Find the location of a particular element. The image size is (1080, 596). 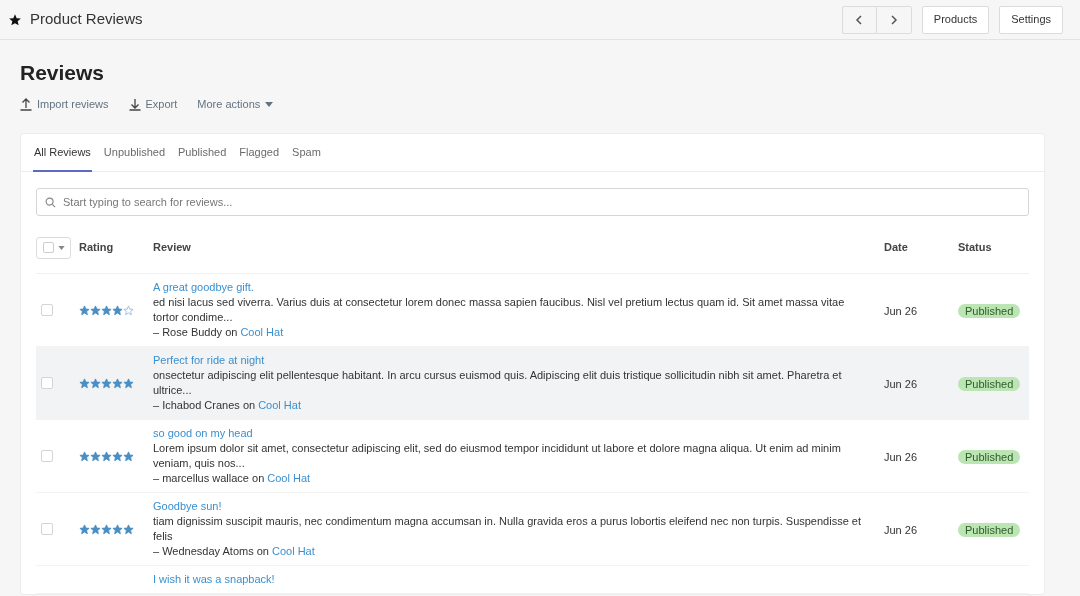

review-title-link: Perfect for ride at night is located at coordinates (510, 360).